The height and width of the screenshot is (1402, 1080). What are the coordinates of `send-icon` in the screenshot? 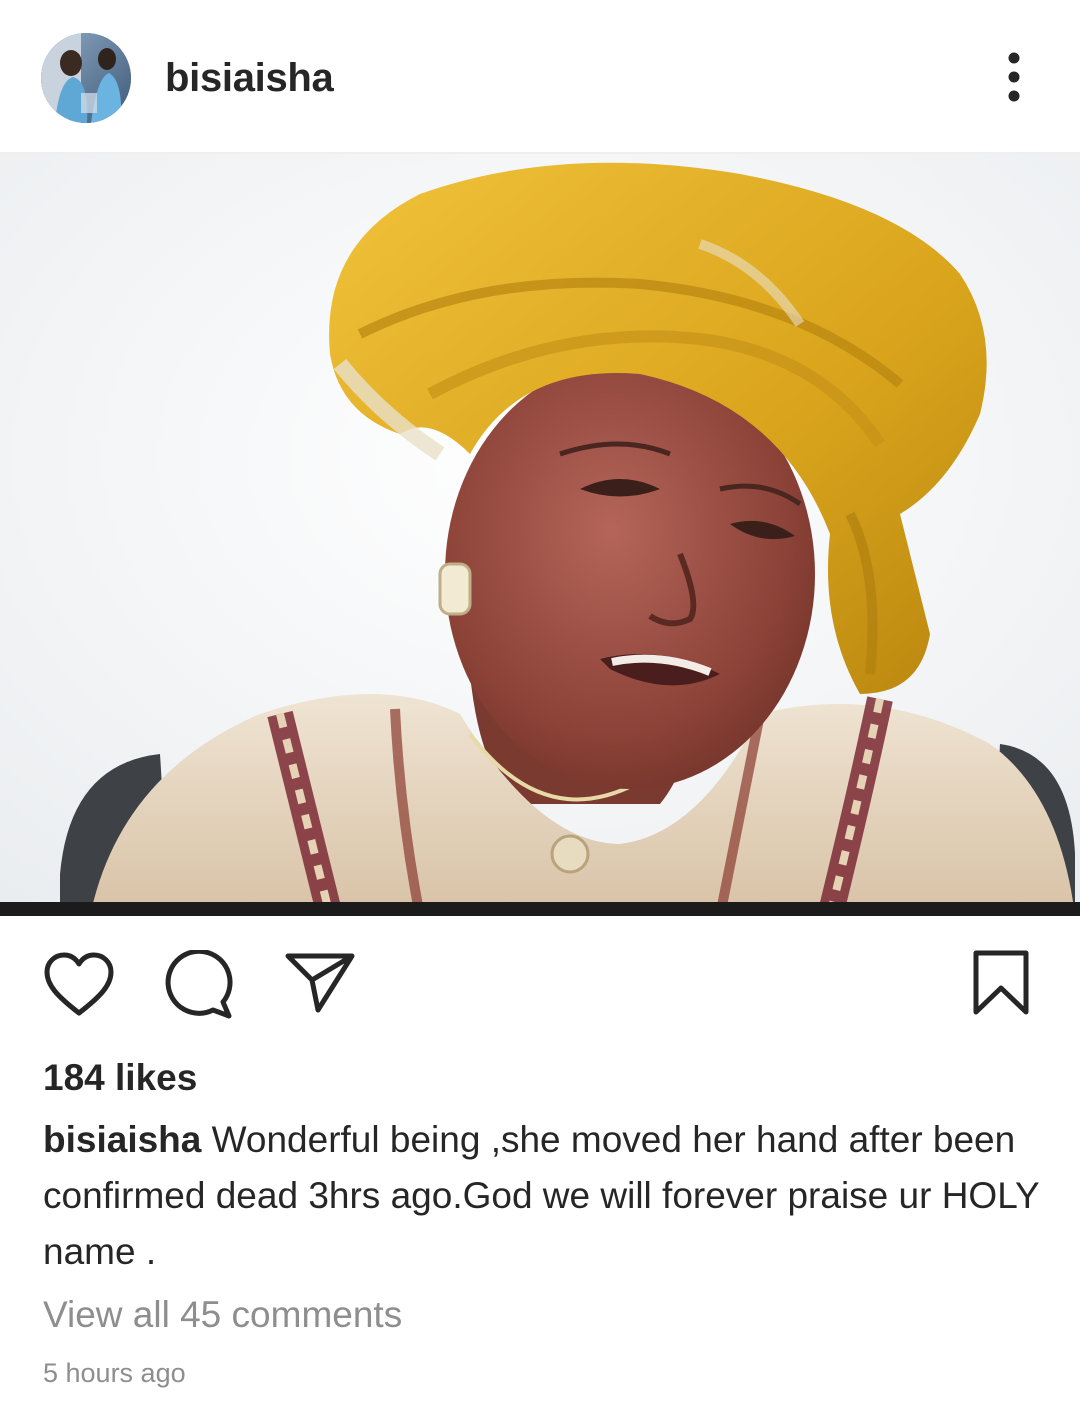 It's located at (320, 983).